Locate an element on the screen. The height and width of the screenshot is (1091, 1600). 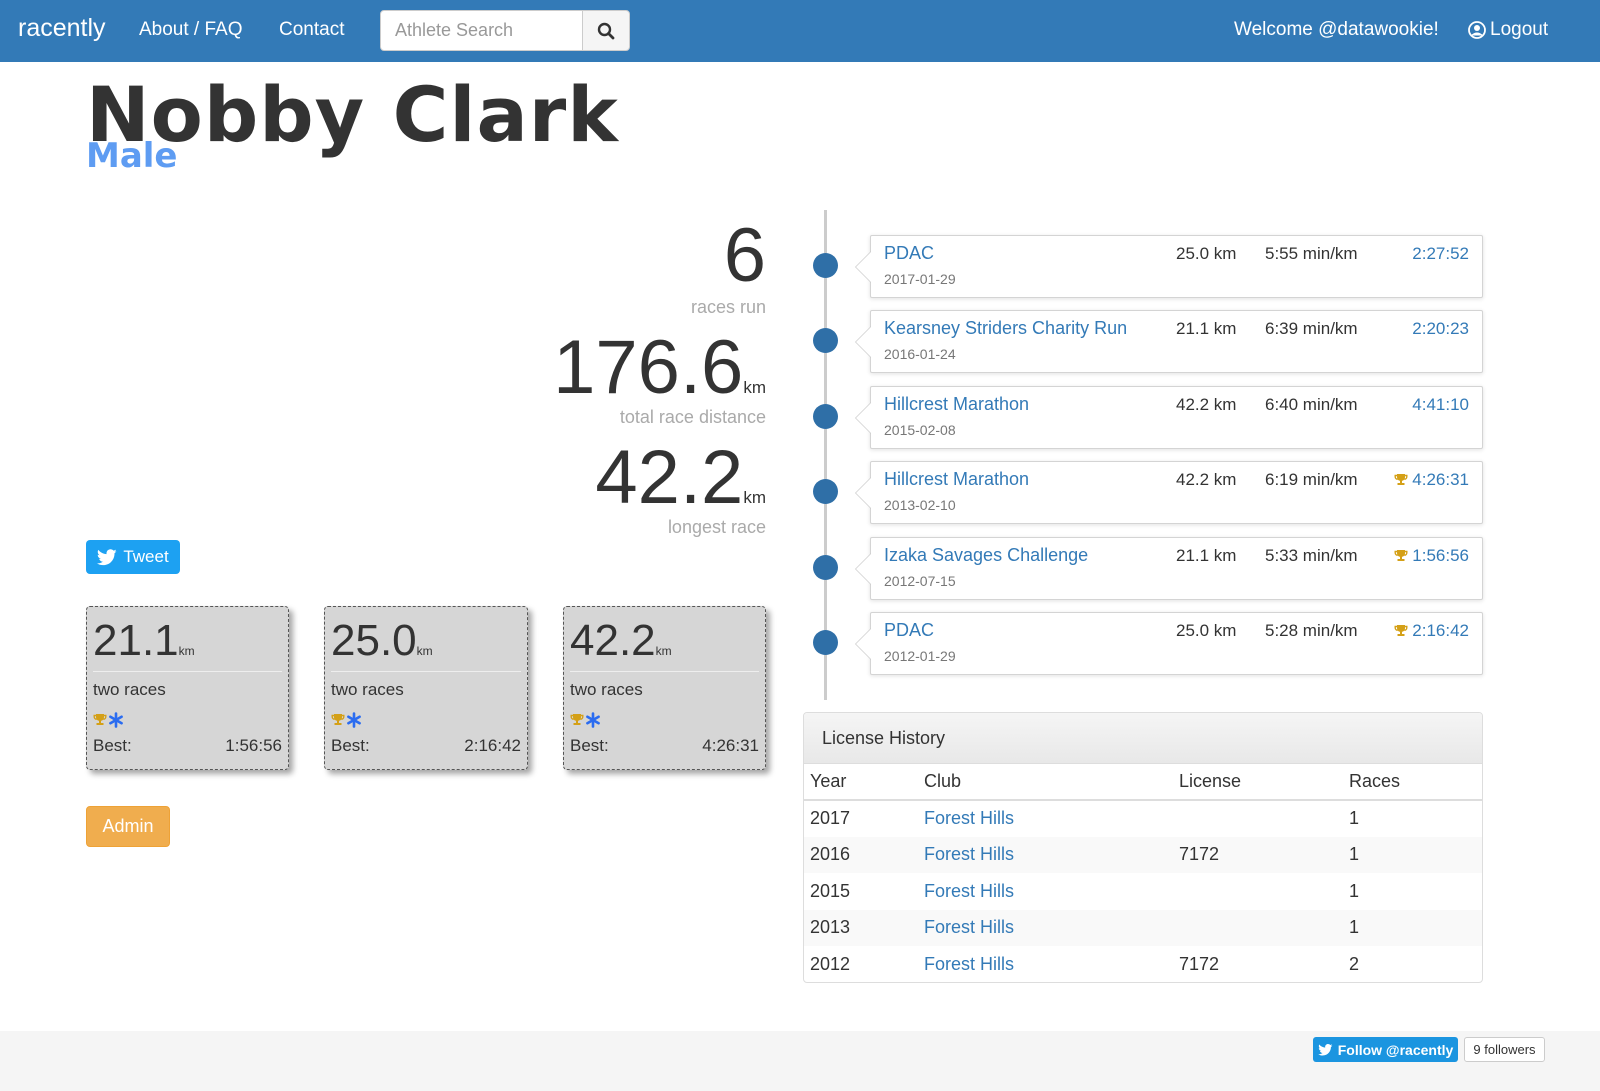
search-button is located at coordinates (606, 30).